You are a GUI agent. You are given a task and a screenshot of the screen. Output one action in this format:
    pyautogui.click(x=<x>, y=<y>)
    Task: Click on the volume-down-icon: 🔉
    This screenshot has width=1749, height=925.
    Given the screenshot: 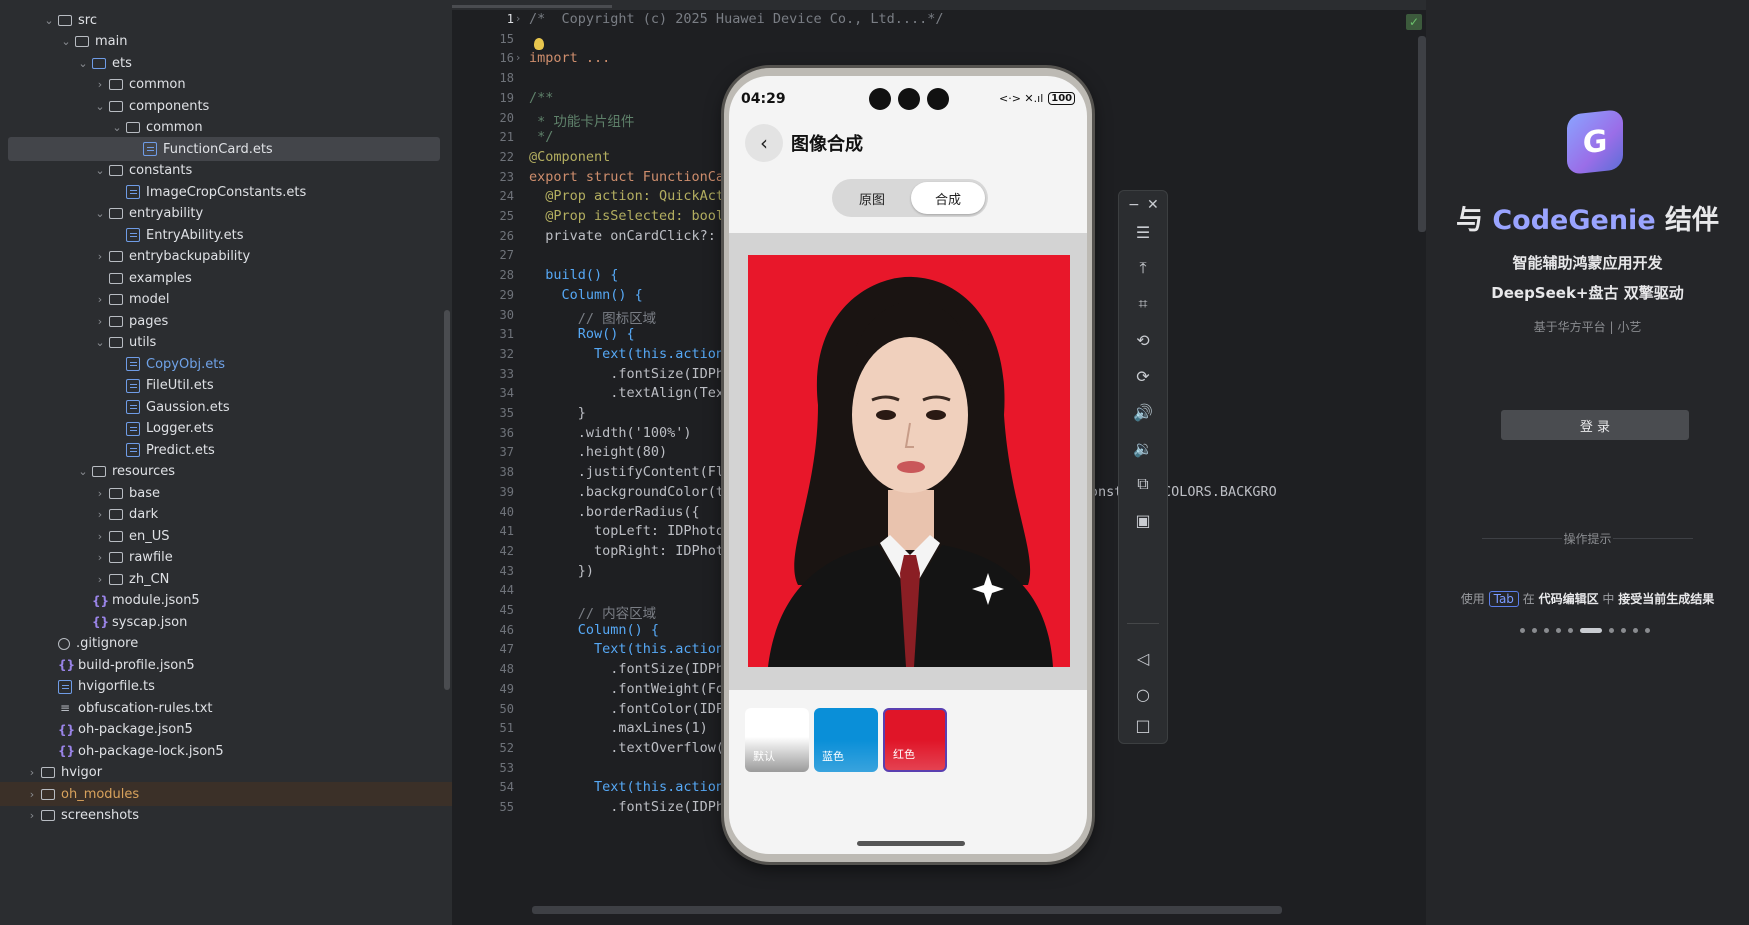 What is the action you would take?
    pyautogui.click(x=1143, y=448)
    